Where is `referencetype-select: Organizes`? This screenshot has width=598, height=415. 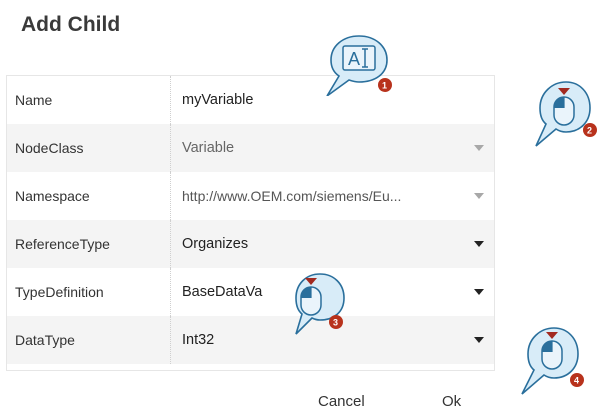 referencetype-select: Organizes is located at coordinates (215, 244).